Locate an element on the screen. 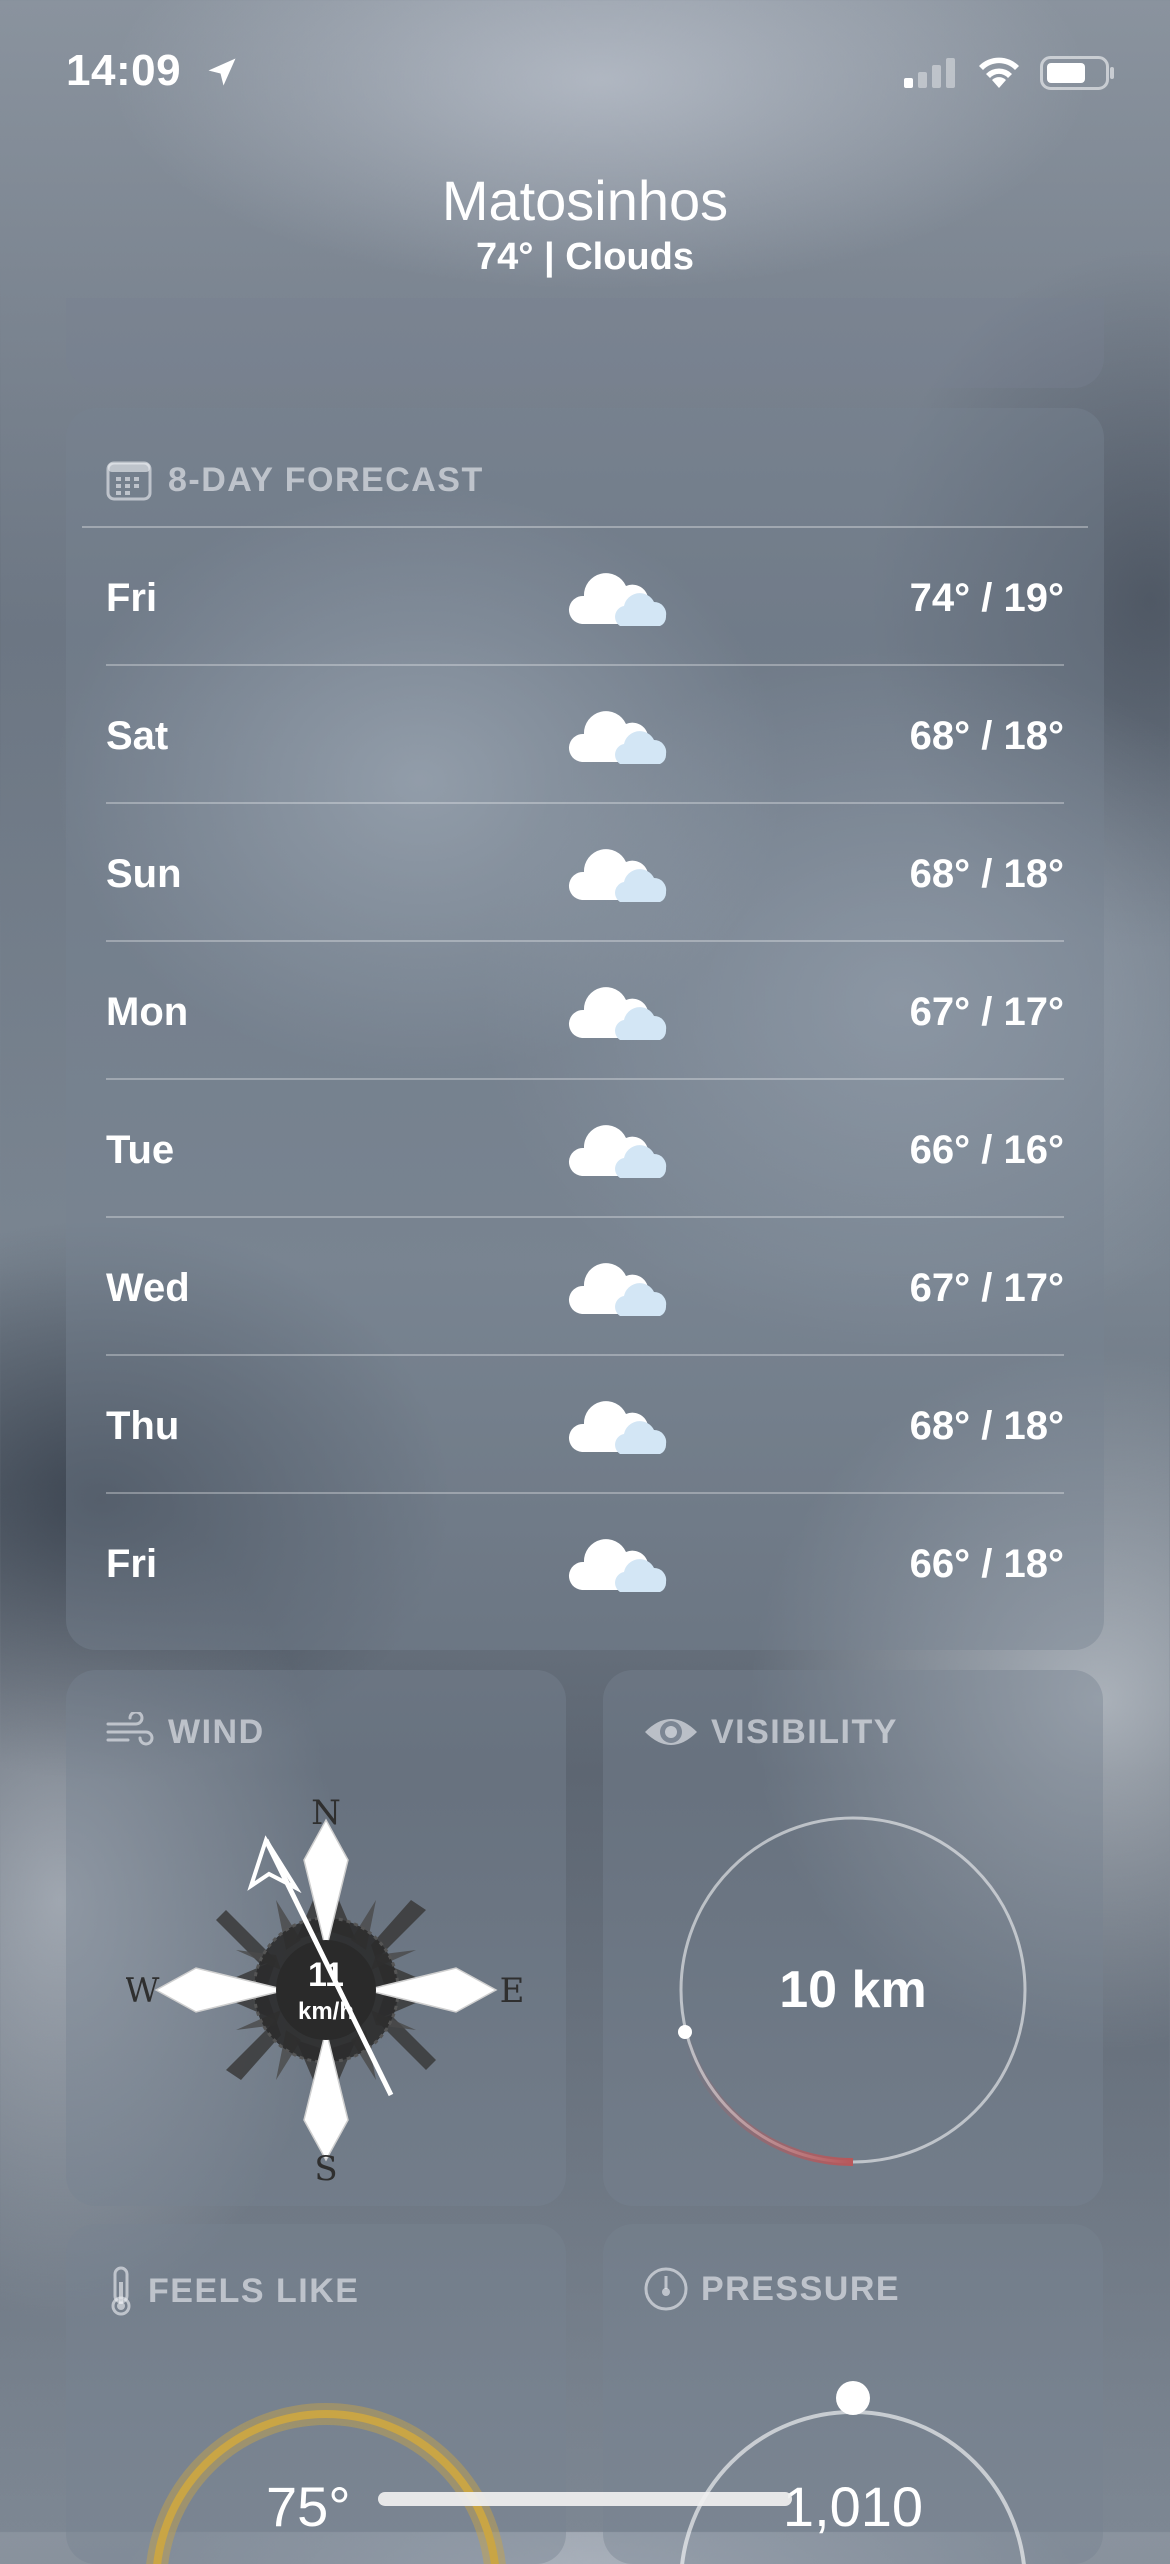 The image size is (1170, 2564). status-time: 14:09 is located at coordinates (124, 70).